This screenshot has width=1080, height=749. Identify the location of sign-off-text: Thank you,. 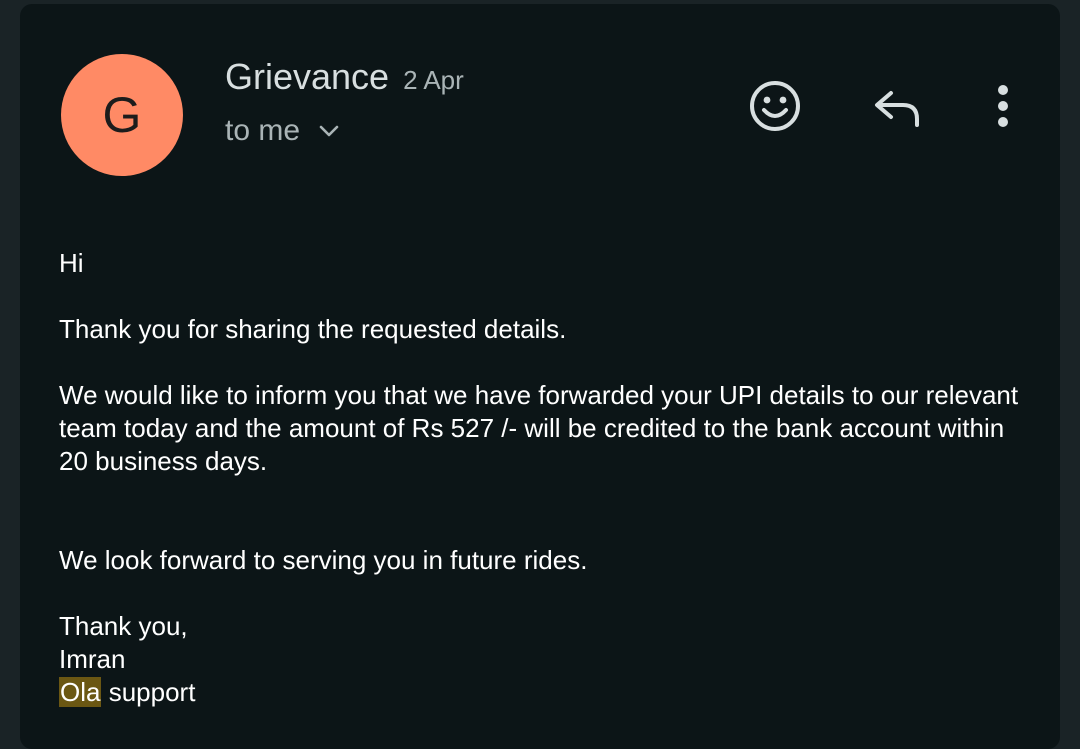
(123, 626).